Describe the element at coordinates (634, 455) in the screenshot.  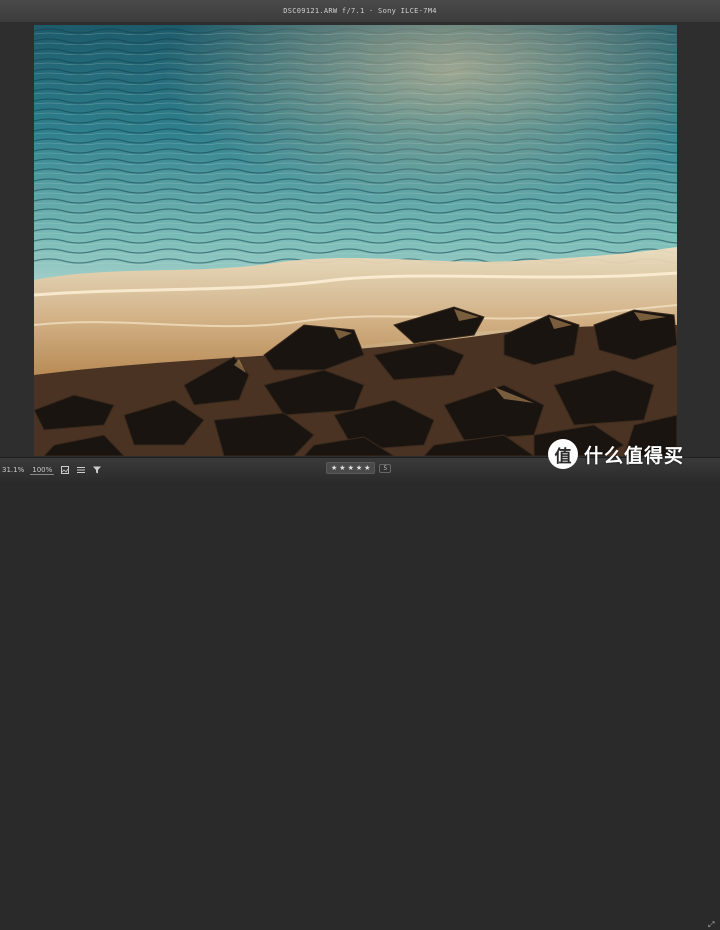
I see `watermark-text: 什么值得买` at that location.